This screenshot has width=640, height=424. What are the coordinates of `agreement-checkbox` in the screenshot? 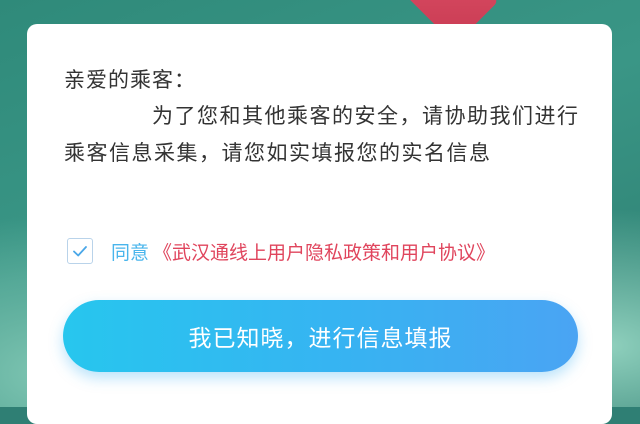 It's located at (80, 251).